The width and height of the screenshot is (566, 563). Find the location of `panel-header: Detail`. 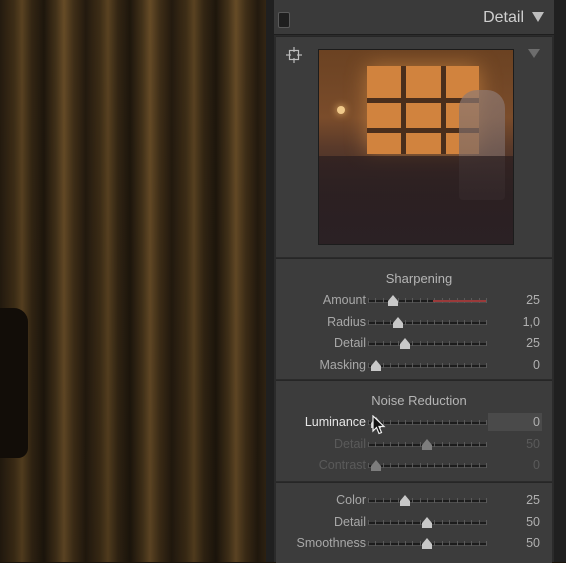

panel-header: Detail is located at coordinates (414, 17).